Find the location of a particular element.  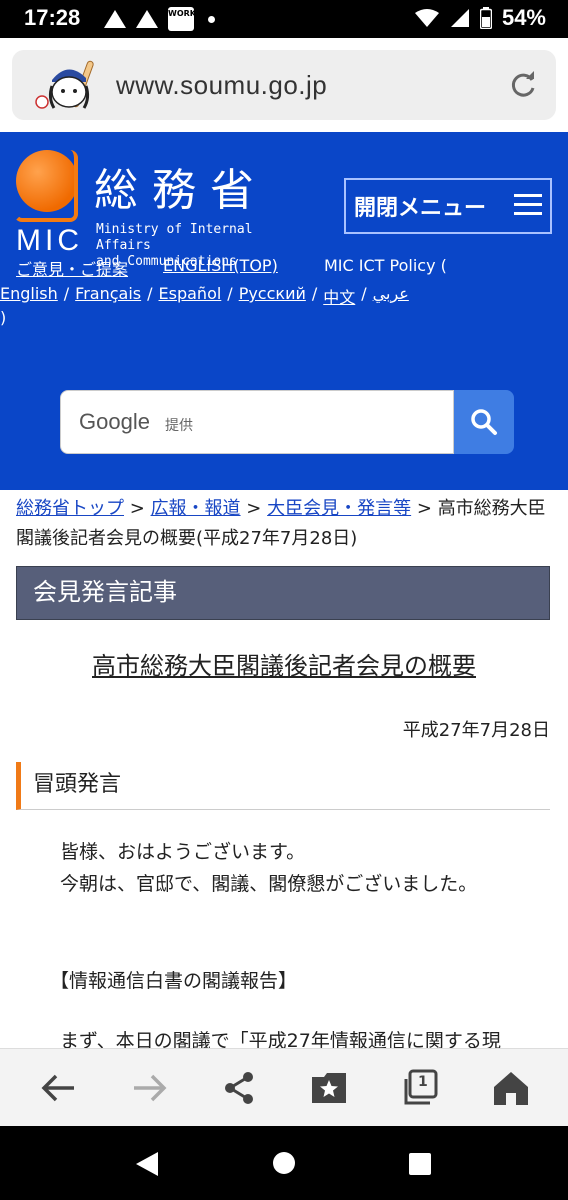

forward-arrow-icon is located at coordinates (149, 1088).